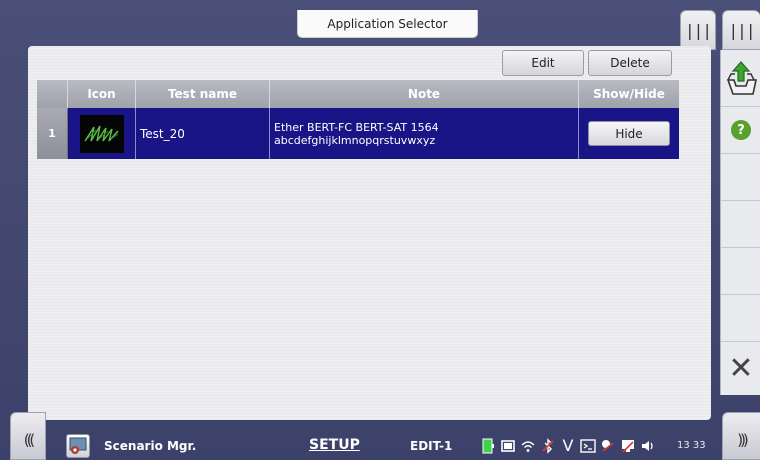 The height and width of the screenshot is (460, 760). What do you see at coordinates (355, 140) in the screenshot?
I see `row-note-line2: abcdefghijklmnopqrstuvwxyz` at bounding box center [355, 140].